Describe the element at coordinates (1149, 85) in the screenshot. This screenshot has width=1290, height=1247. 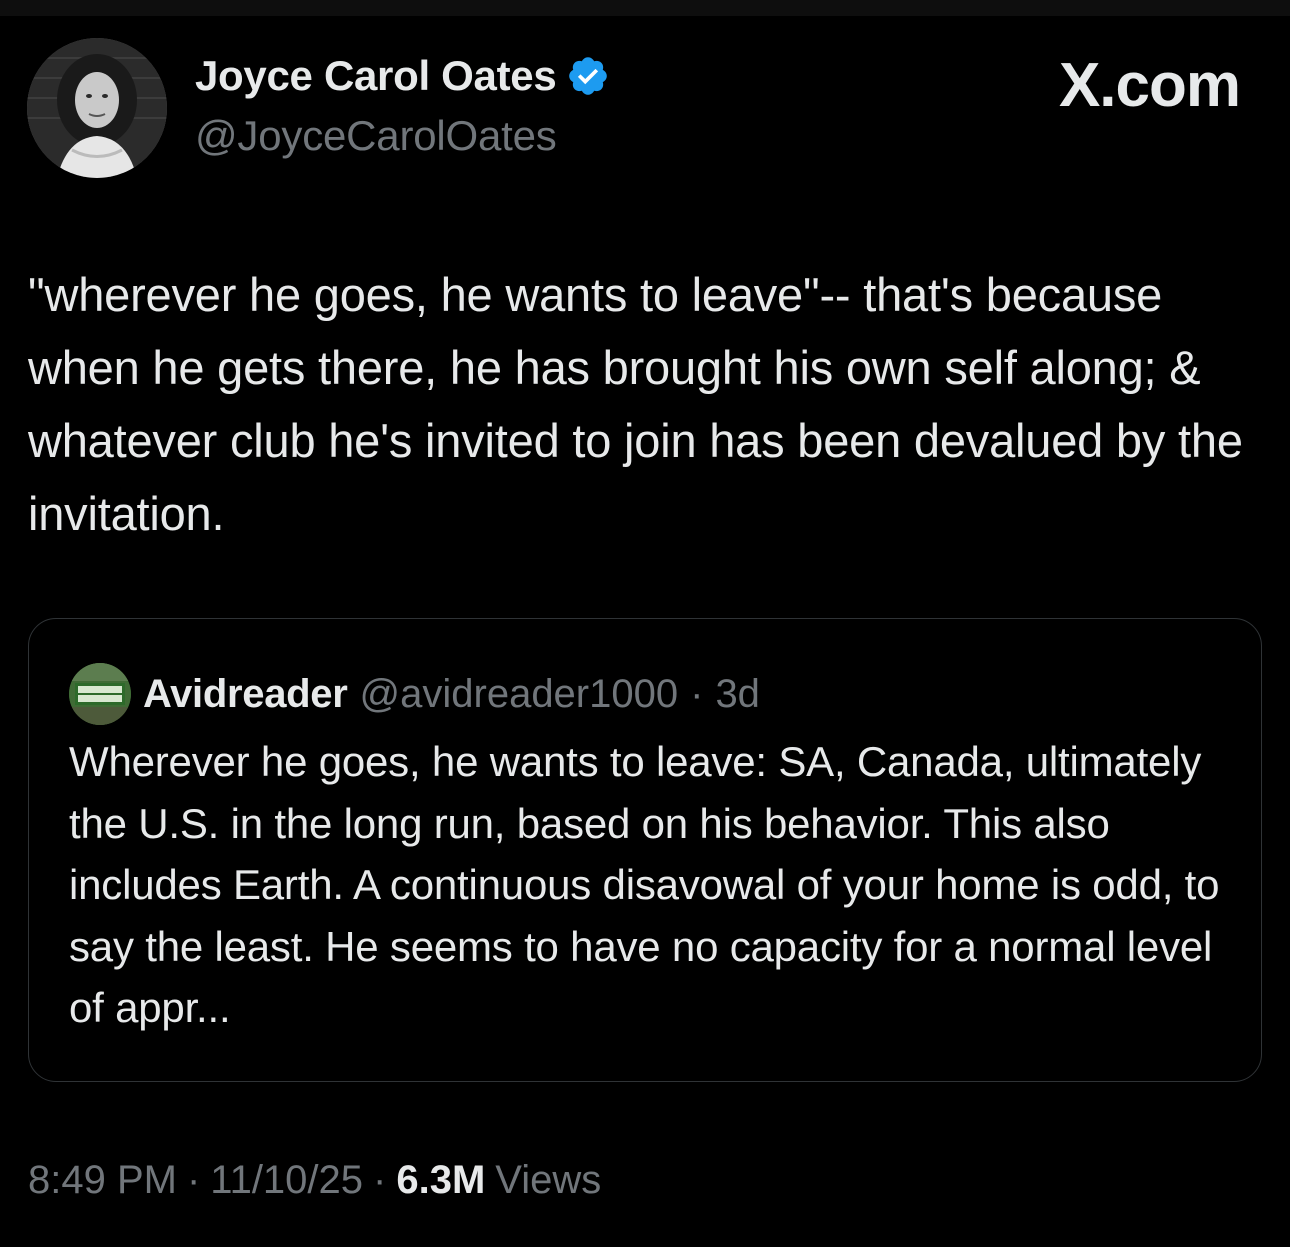
I see `x-com-logo: X.com` at that location.